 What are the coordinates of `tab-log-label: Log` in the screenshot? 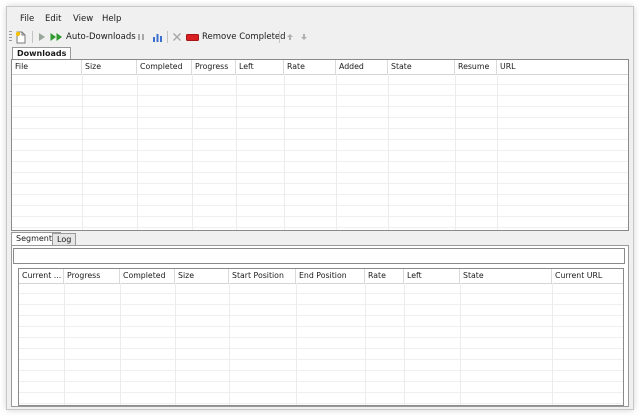 It's located at (64, 239).